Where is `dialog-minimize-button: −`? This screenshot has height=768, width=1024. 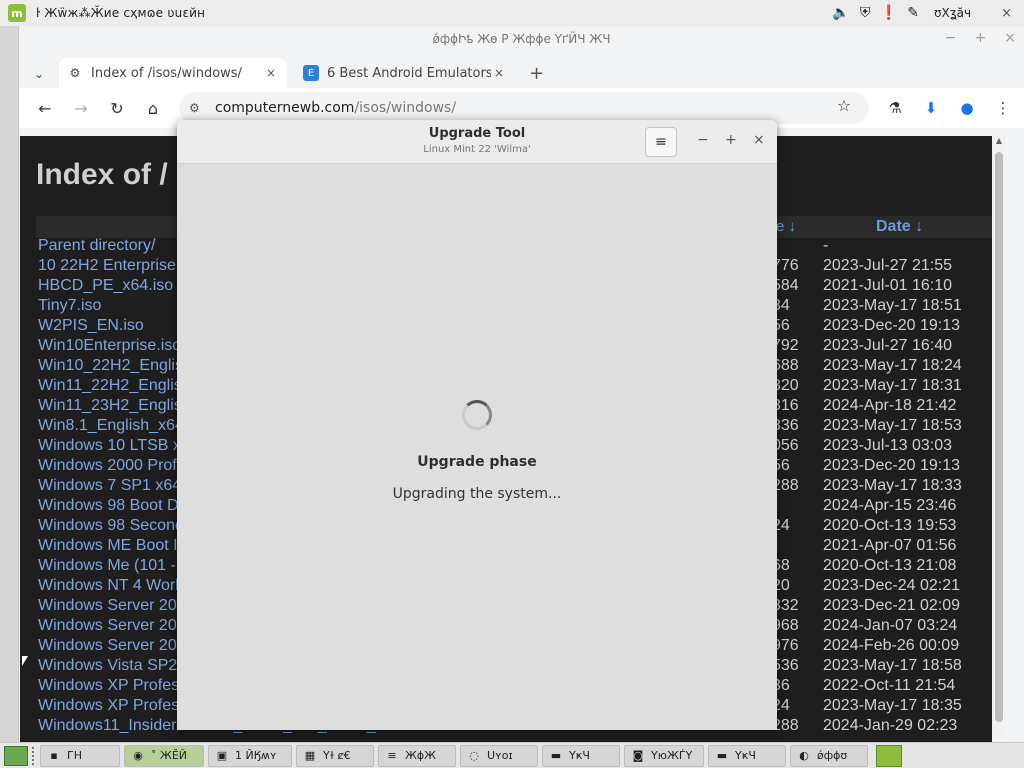 dialog-minimize-button: − is located at coordinates (703, 140).